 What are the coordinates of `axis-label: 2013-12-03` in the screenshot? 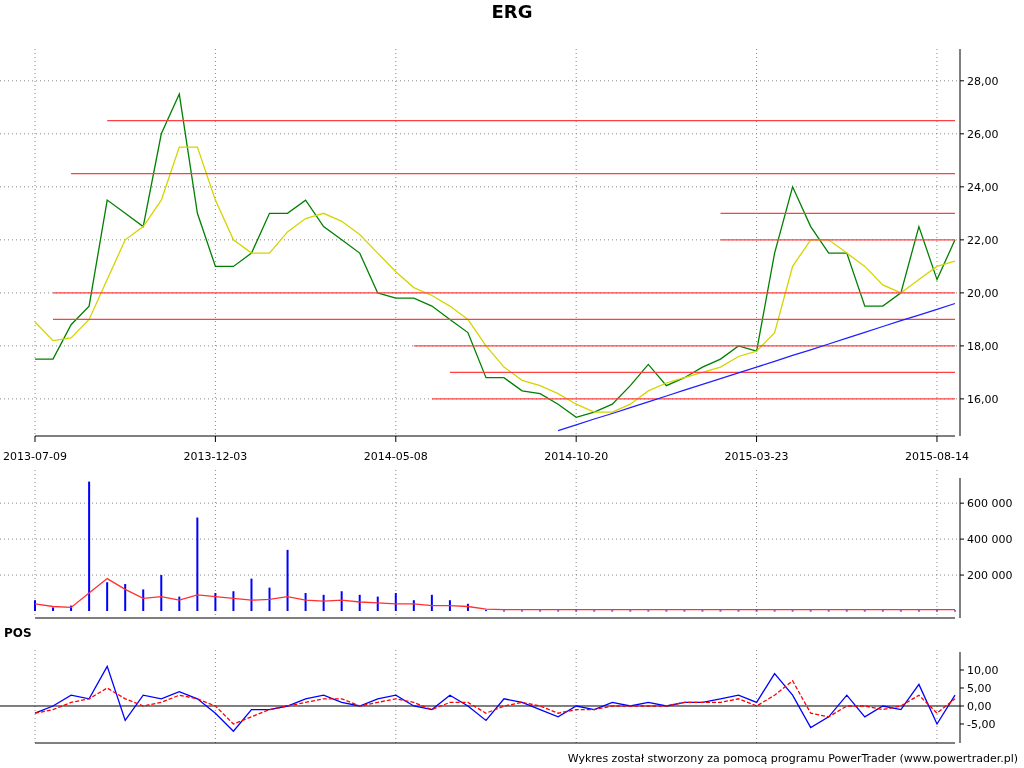 It's located at (215, 455).